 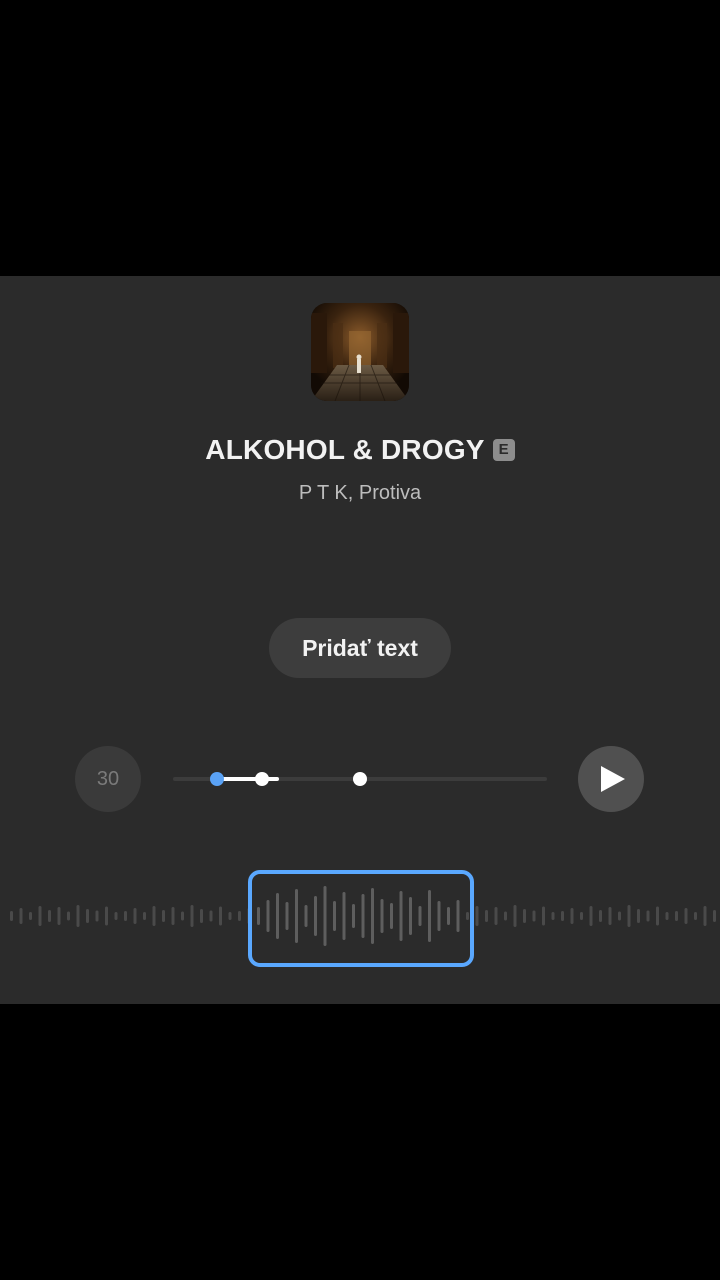 I want to click on song-artists: P T K, Protiva, so click(x=360, y=493).